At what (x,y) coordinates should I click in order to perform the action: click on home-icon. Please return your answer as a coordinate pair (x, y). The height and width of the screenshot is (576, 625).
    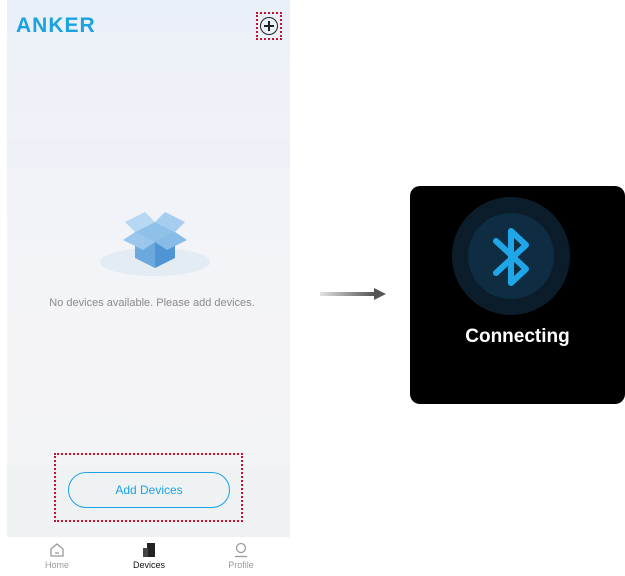
    Looking at the image, I should click on (57, 550).